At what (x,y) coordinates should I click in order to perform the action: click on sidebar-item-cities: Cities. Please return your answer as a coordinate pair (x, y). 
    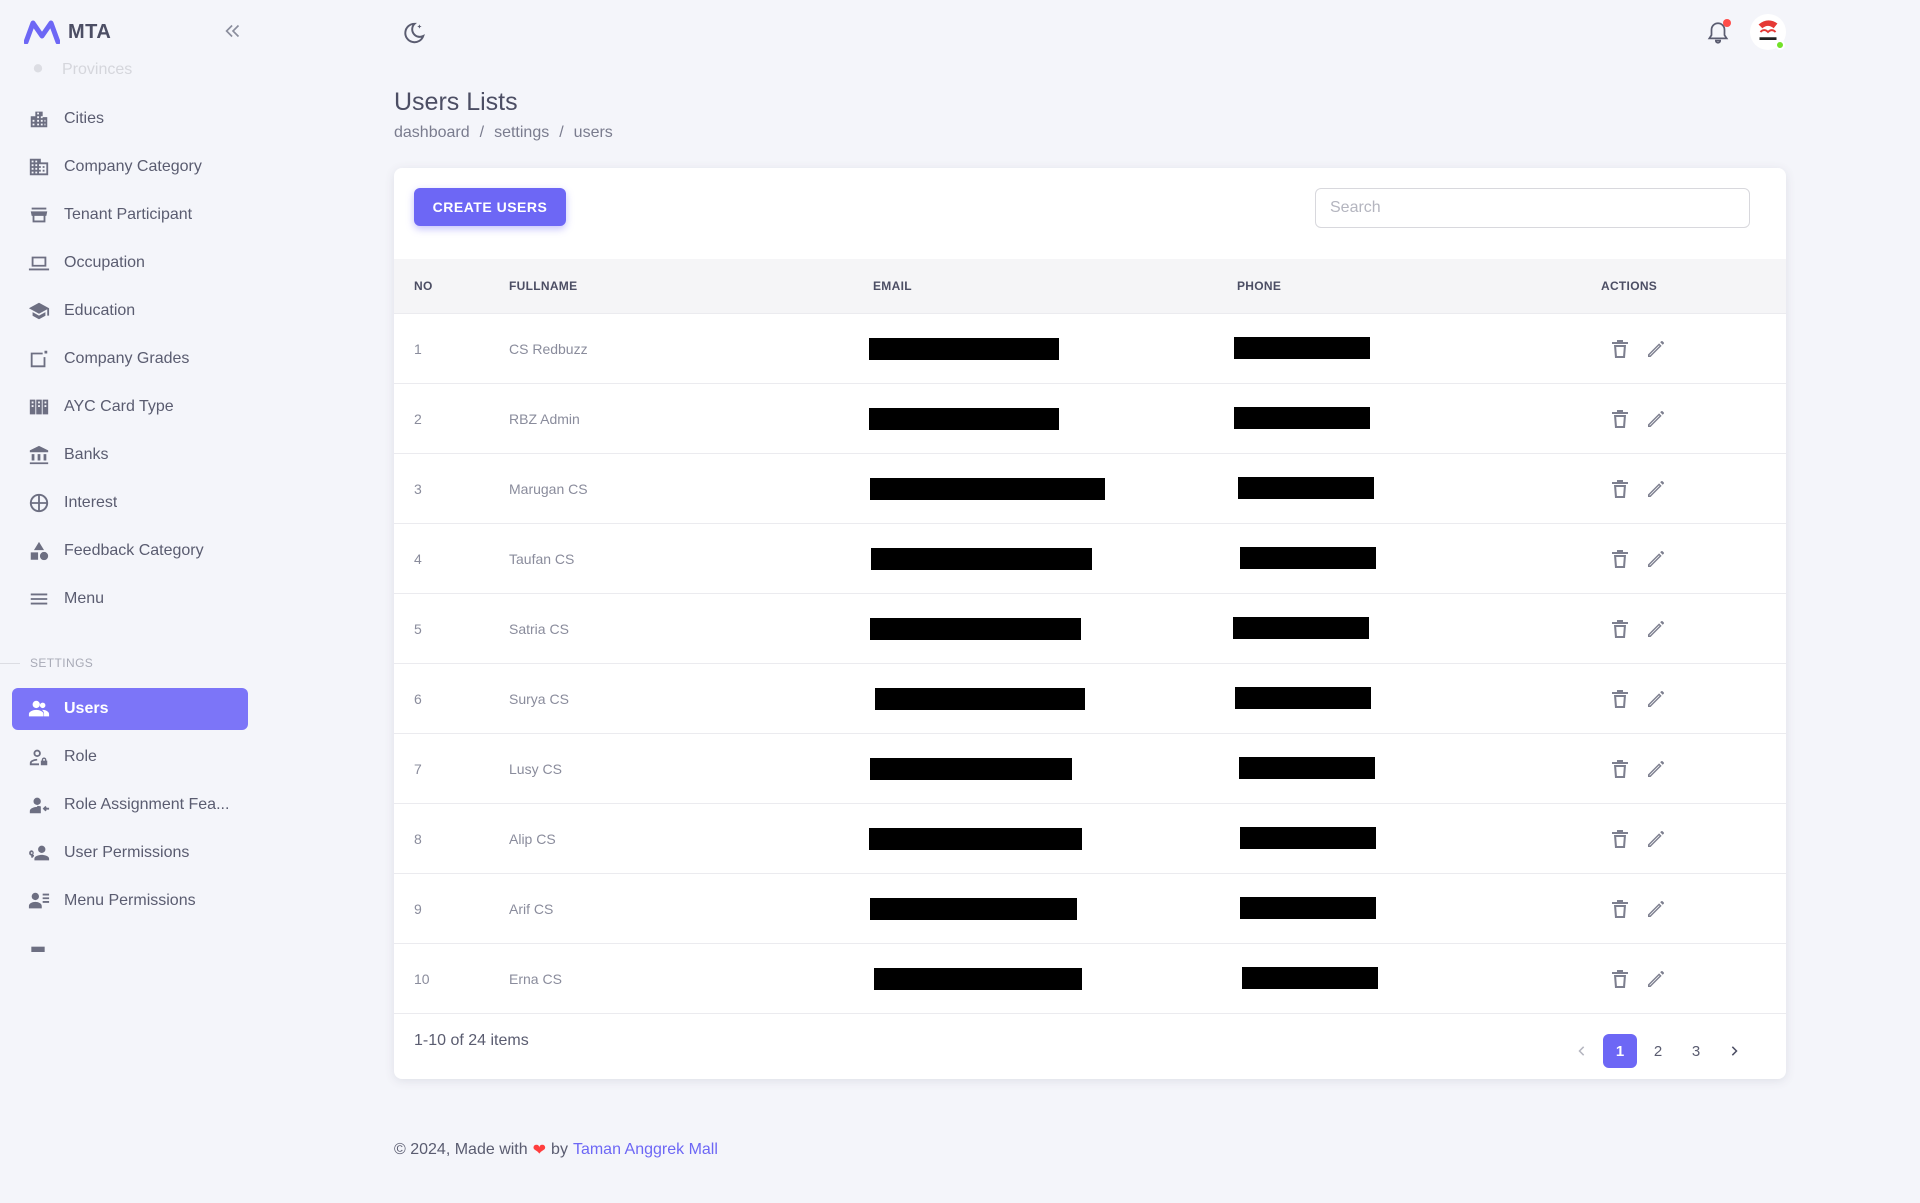
    Looking at the image, I should click on (130, 119).